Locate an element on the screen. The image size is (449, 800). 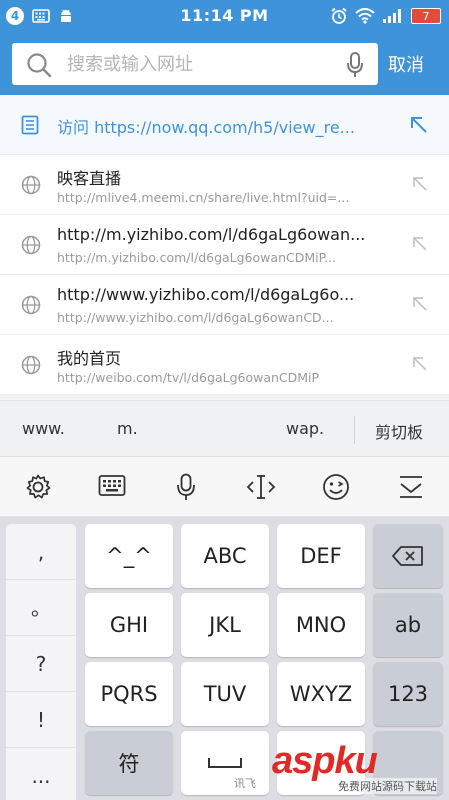
alarm-icon is located at coordinates (339, 15).